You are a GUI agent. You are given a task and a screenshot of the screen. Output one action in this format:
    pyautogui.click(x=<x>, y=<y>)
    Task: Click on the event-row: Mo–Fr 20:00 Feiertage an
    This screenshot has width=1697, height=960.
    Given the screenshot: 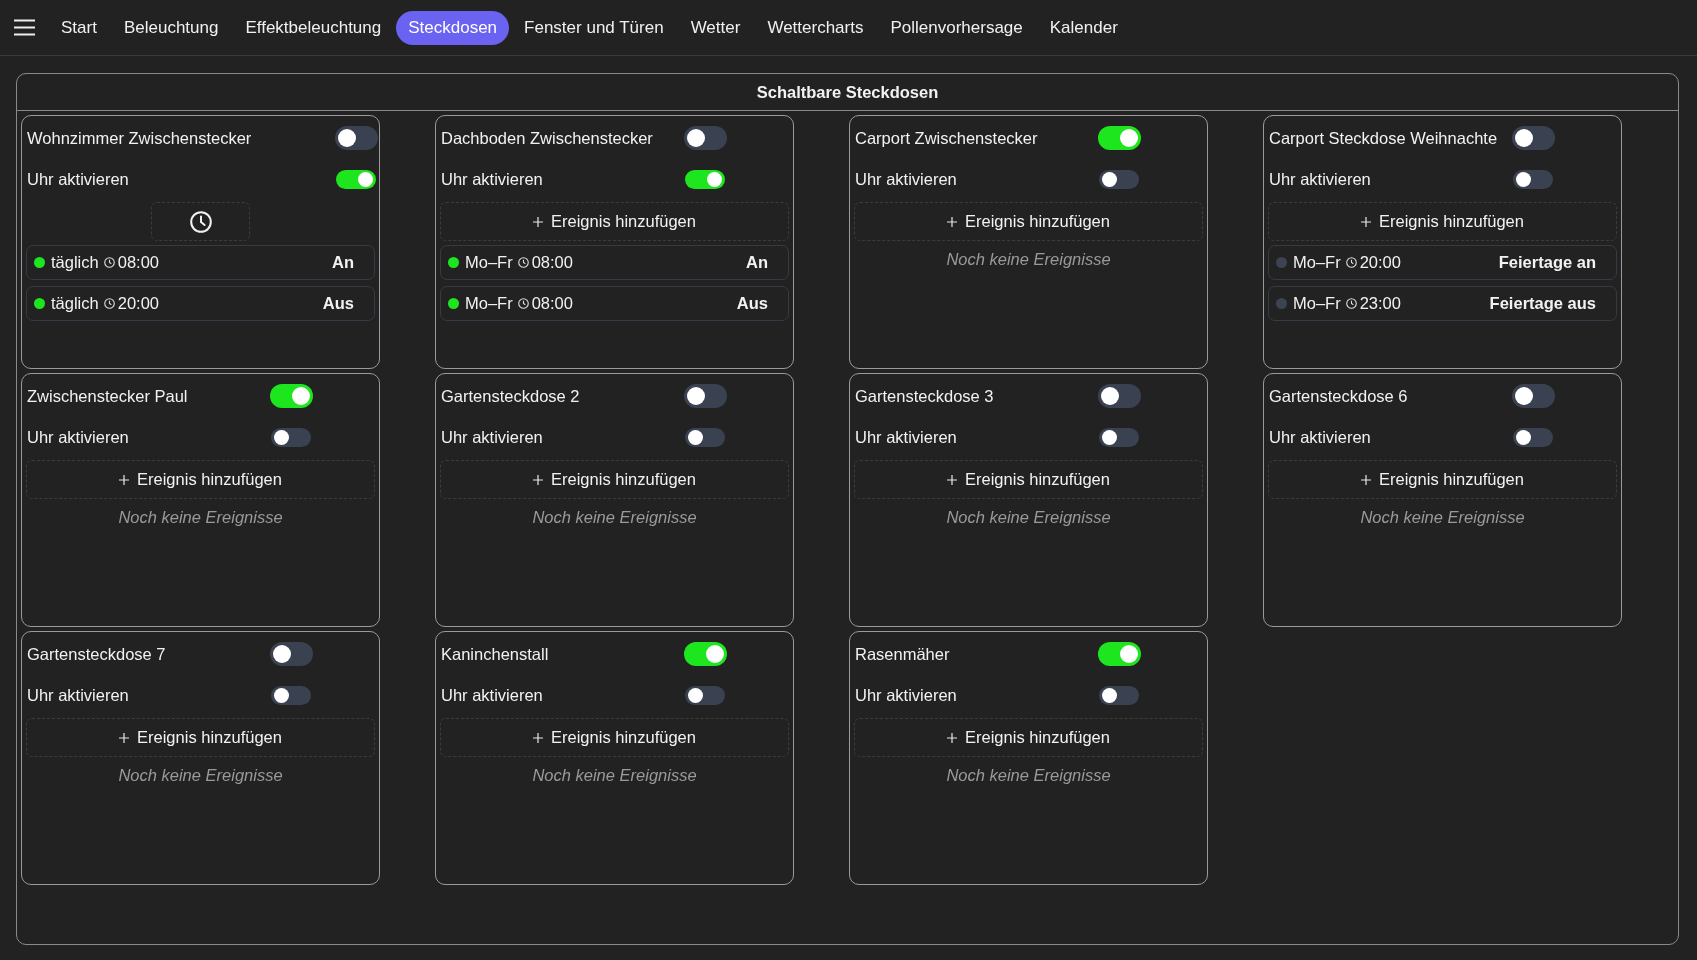 What is the action you would take?
    pyautogui.click(x=1442, y=262)
    